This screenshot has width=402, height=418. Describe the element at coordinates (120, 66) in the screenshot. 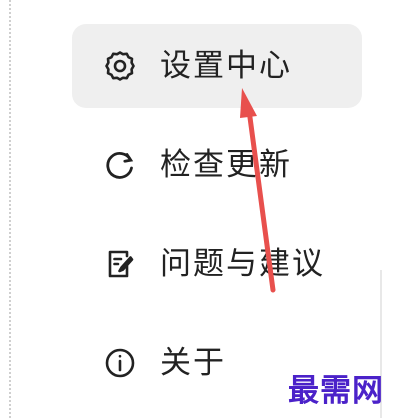

I see `gear-icon` at that location.